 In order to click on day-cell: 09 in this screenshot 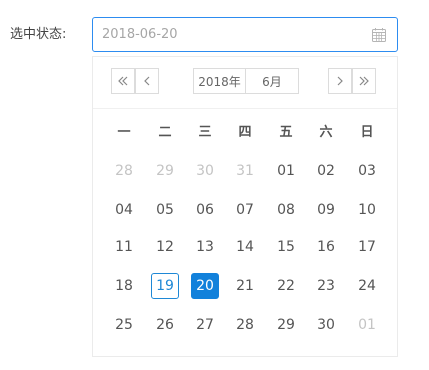, I will do `click(326, 210)`.